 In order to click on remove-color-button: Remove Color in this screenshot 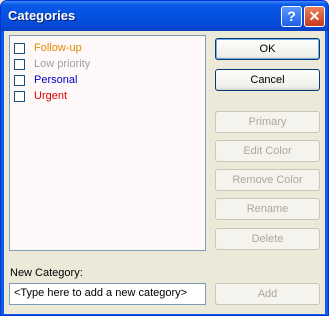, I will do `click(267, 180)`.